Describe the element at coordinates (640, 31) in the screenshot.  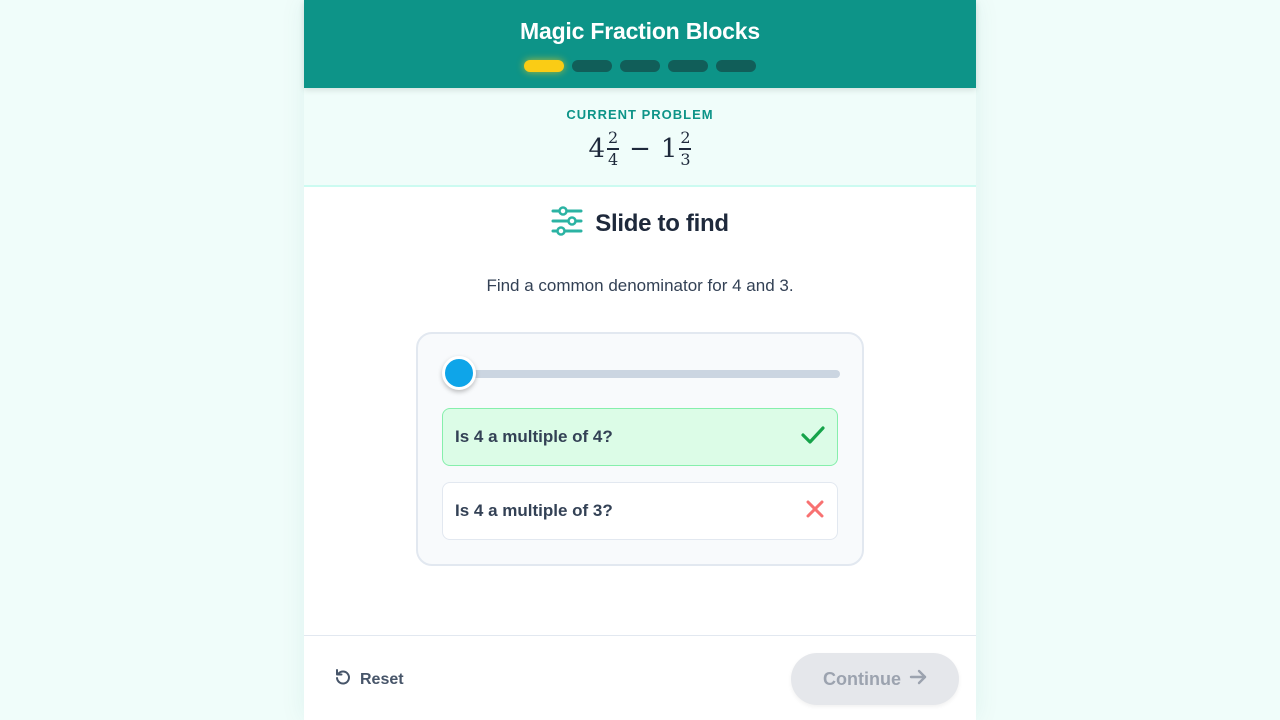
I see `app-title: Magic Fraction Blocks` at that location.